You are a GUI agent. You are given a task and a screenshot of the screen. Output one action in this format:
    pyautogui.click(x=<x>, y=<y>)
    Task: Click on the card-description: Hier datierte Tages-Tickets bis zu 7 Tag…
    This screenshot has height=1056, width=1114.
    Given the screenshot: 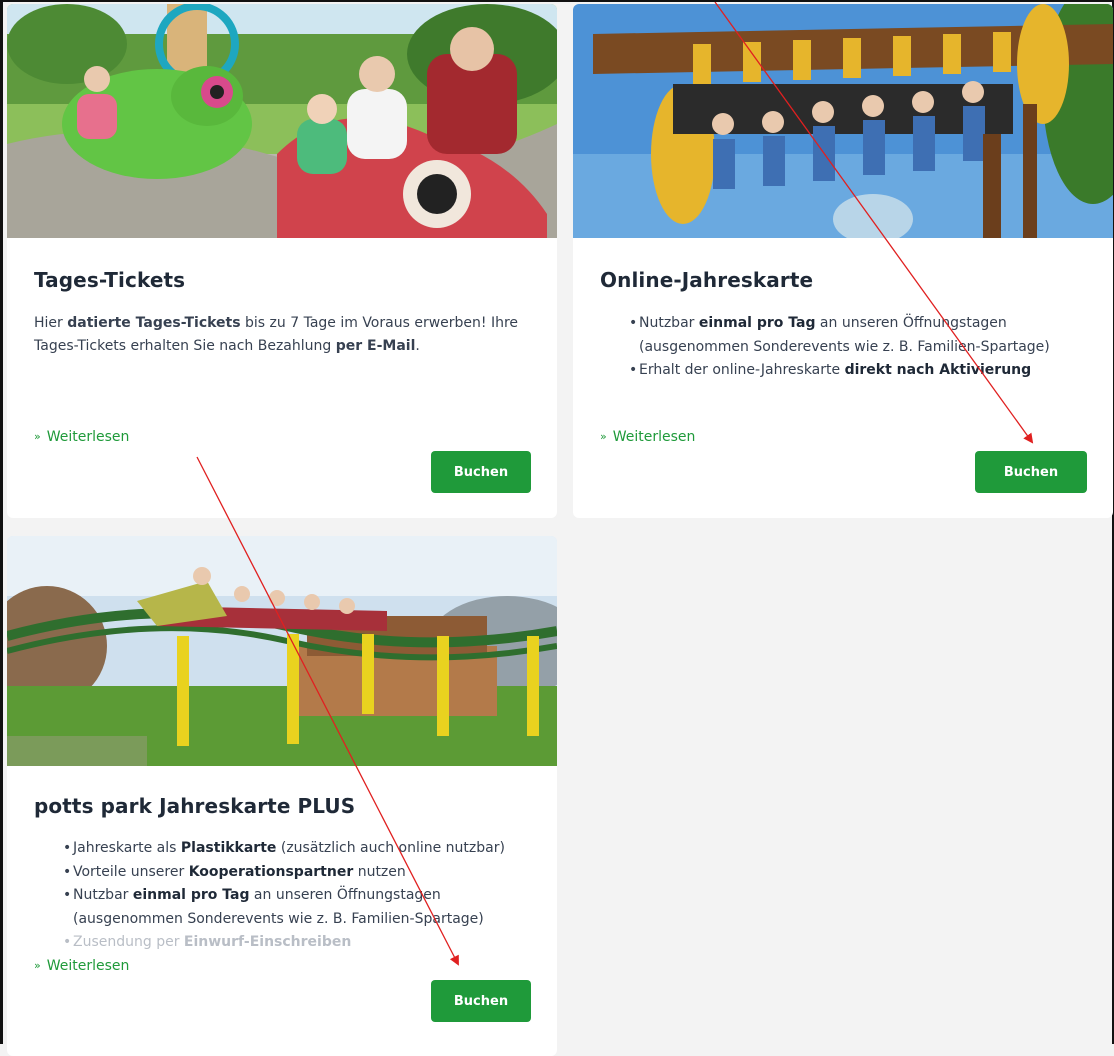 What is the action you would take?
    pyautogui.click(x=276, y=334)
    